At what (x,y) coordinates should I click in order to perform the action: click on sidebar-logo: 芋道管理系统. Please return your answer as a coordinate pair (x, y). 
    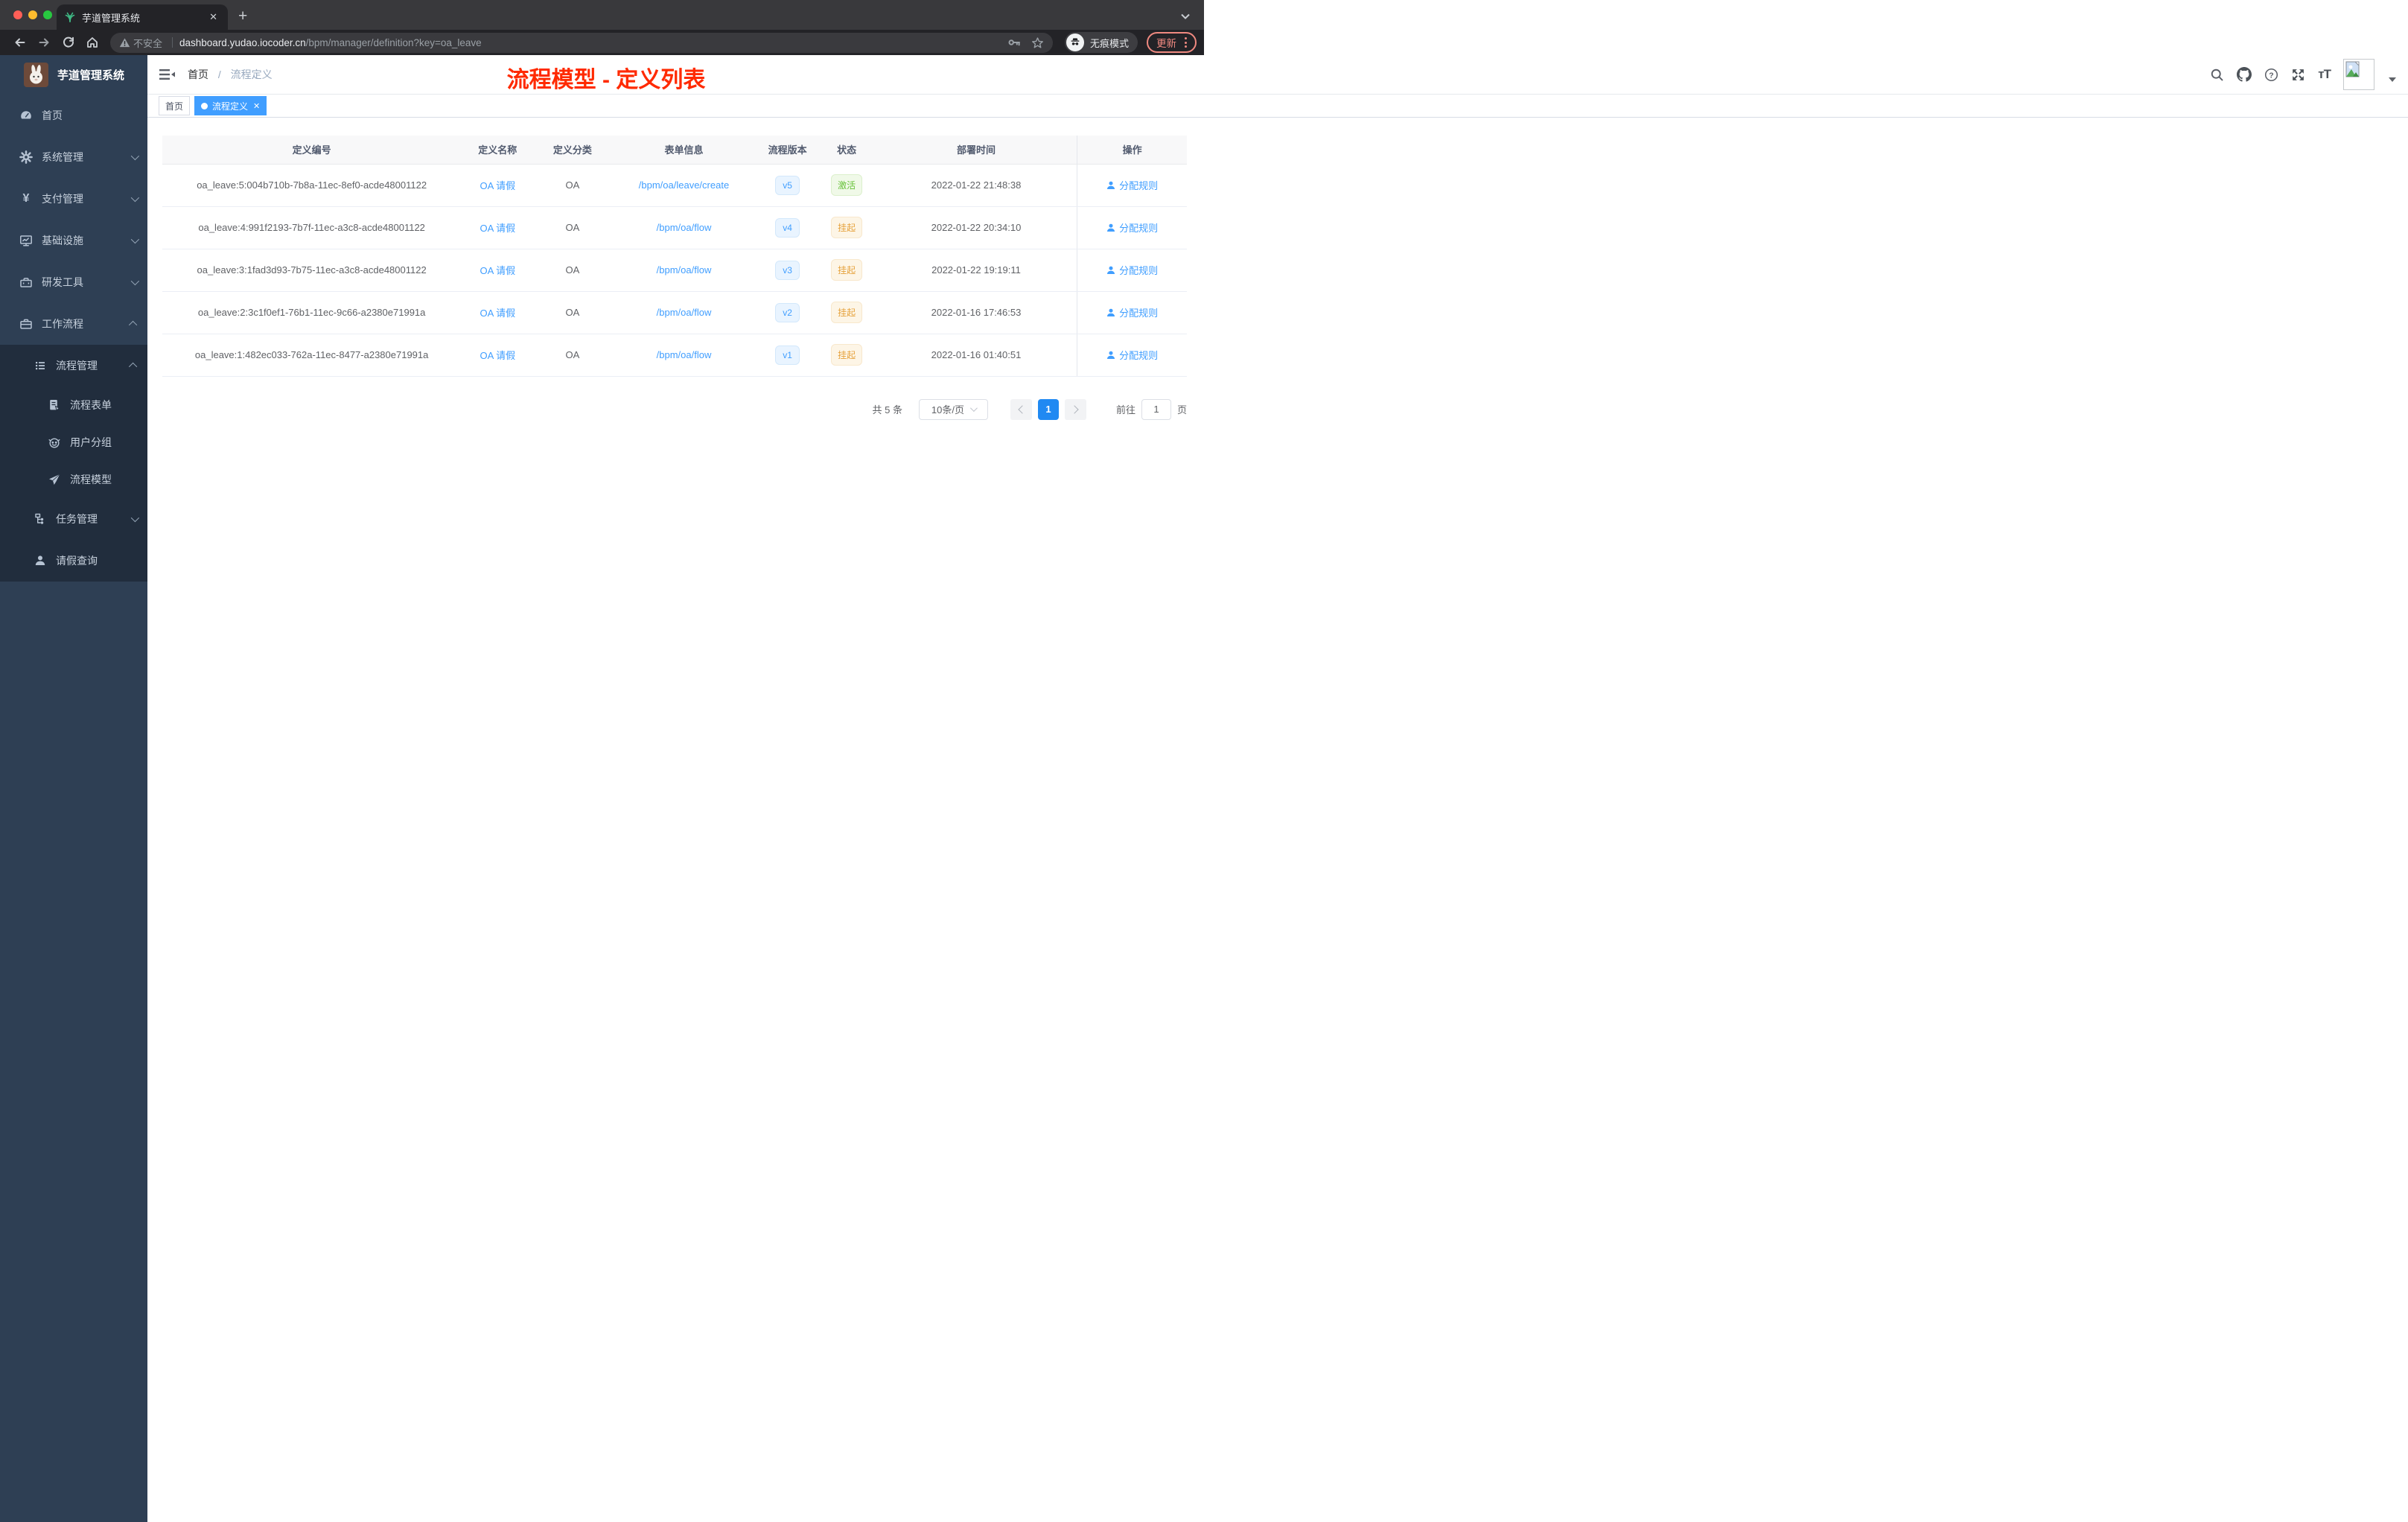
    Looking at the image, I should click on (73, 75).